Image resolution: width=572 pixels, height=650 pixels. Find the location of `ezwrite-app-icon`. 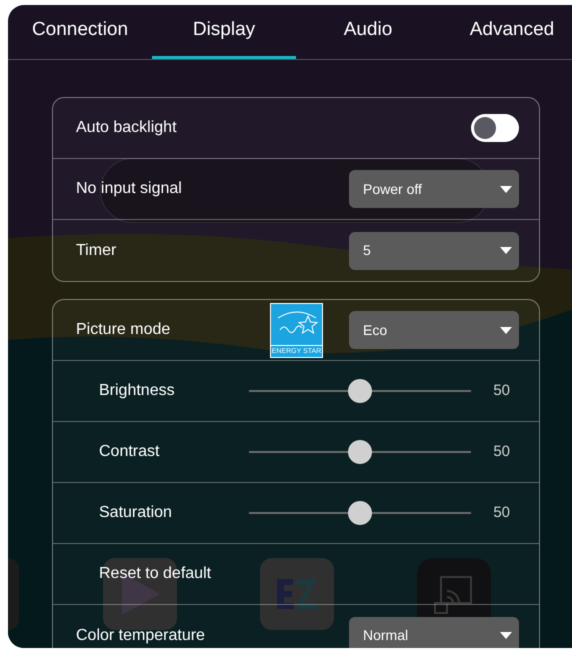

ezwrite-app-icon is located at coordinates (297, 594).